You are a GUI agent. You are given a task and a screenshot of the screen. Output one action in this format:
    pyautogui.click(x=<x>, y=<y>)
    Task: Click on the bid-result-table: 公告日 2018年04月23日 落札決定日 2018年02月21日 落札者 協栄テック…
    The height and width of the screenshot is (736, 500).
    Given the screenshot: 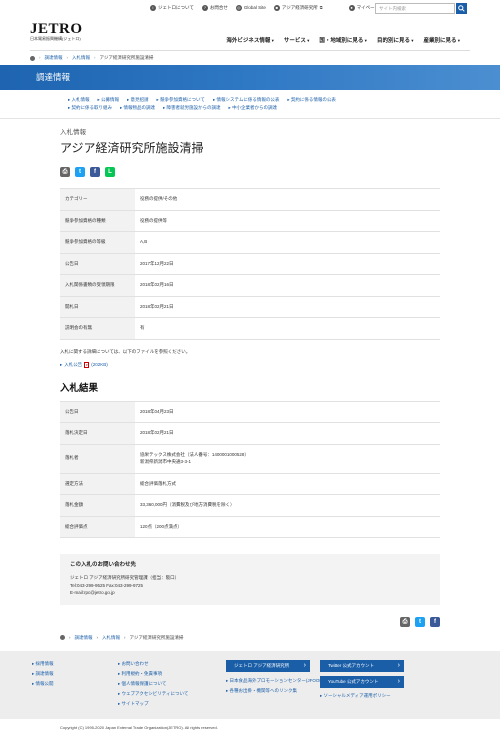 What is the action you would take?
    pyautogui.click(x=250, y=469)
    